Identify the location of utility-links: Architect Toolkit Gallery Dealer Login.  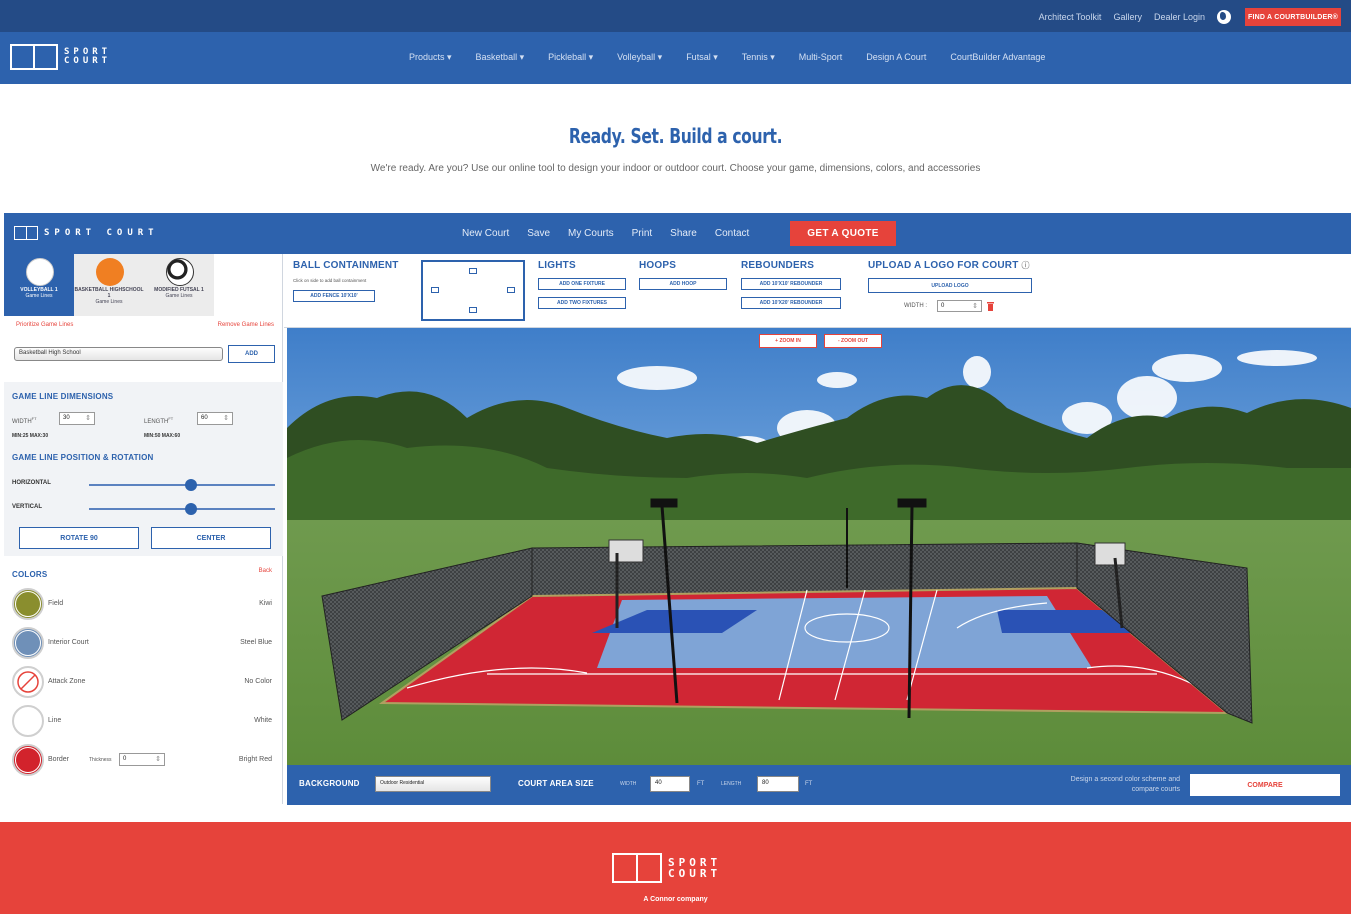
(1135, 17).